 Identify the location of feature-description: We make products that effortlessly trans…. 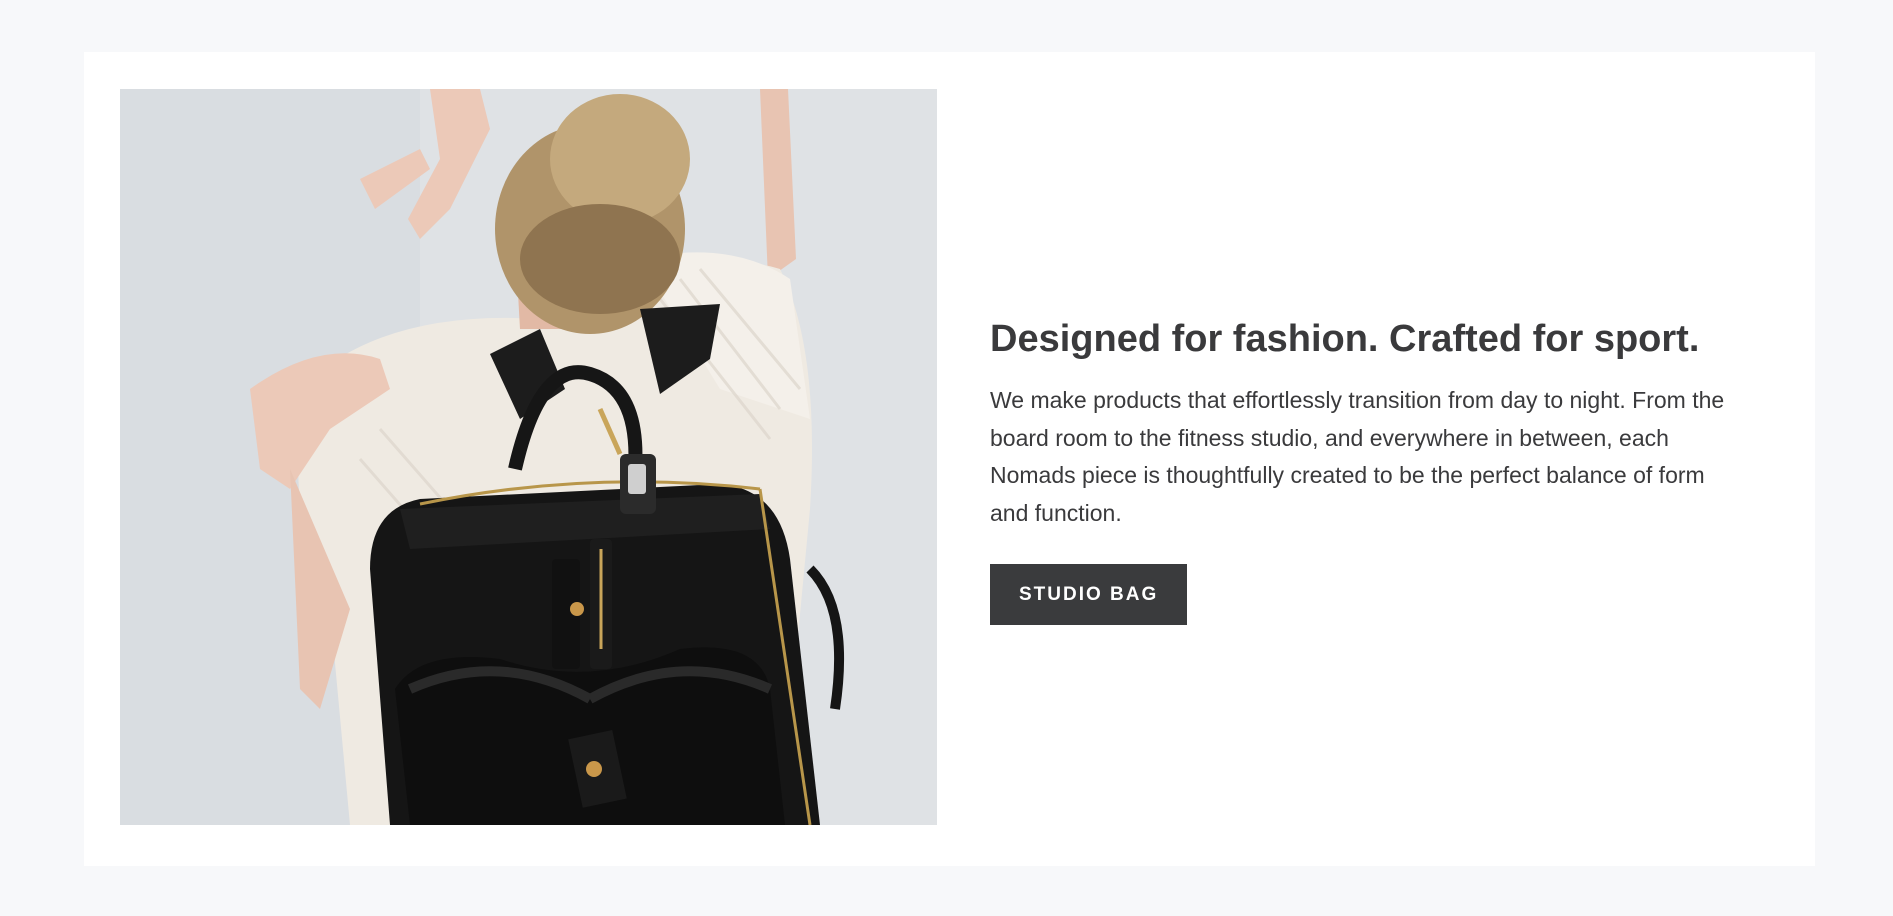
(1357, 456).